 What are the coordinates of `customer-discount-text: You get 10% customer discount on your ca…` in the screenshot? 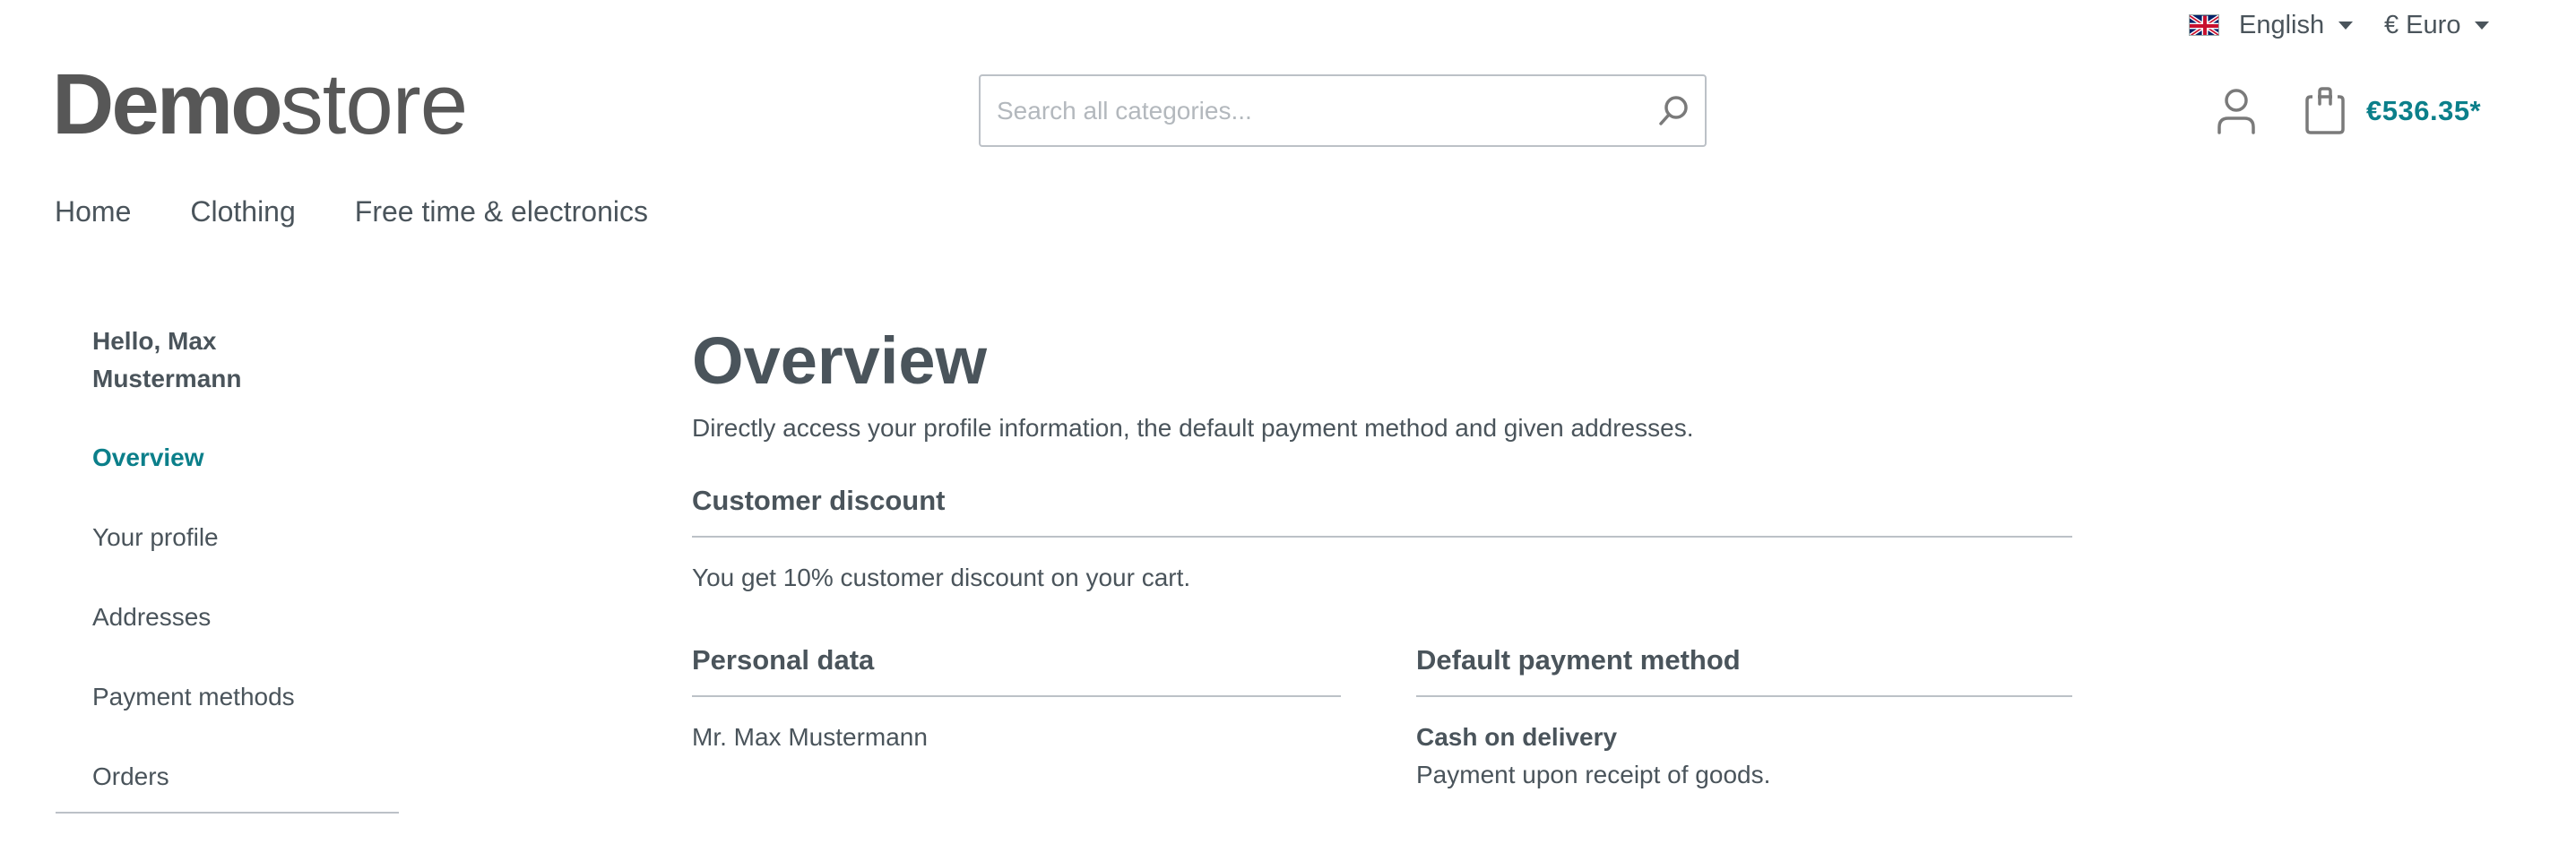 It's located at (941, 577).